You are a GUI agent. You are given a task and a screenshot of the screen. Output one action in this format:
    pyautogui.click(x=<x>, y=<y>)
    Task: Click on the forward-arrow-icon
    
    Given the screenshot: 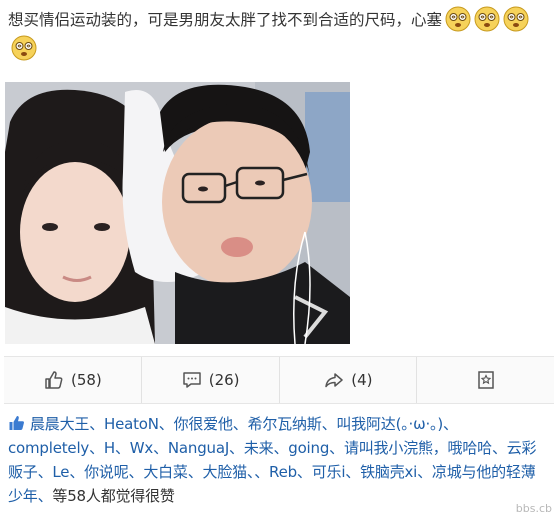 What is the action you would take?
    pyautogui.click(x=334, y=380)
    